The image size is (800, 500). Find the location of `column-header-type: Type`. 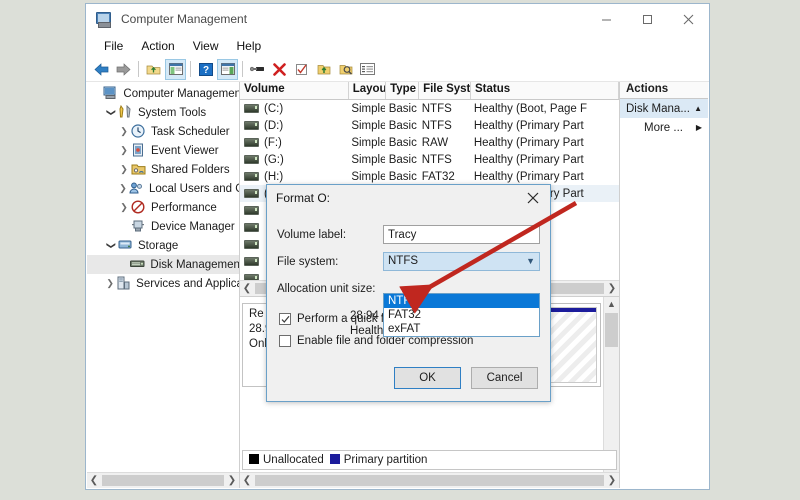

column-header-type: Type is located at coordinates (403, 90).